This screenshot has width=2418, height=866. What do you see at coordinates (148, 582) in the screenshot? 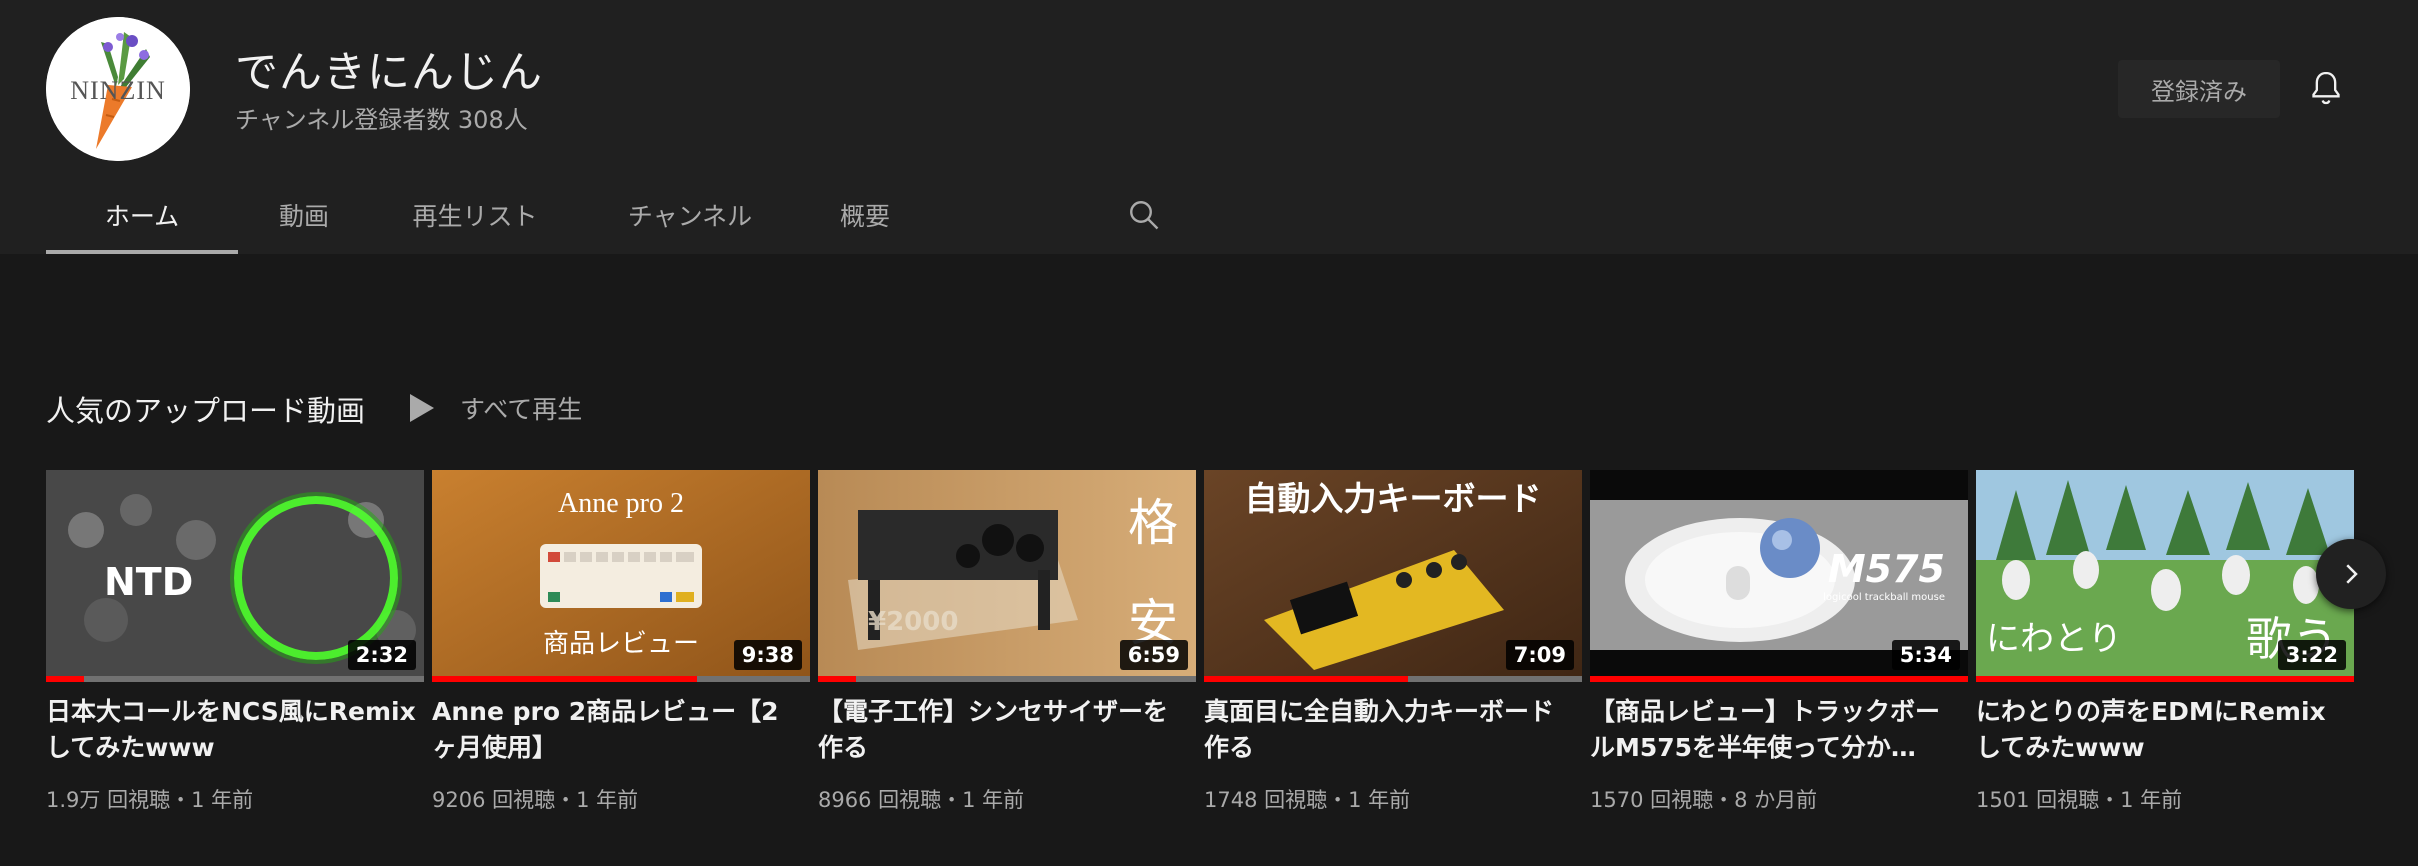
I see `thumbnail-text: NTD` at bounding box center [148, 582].